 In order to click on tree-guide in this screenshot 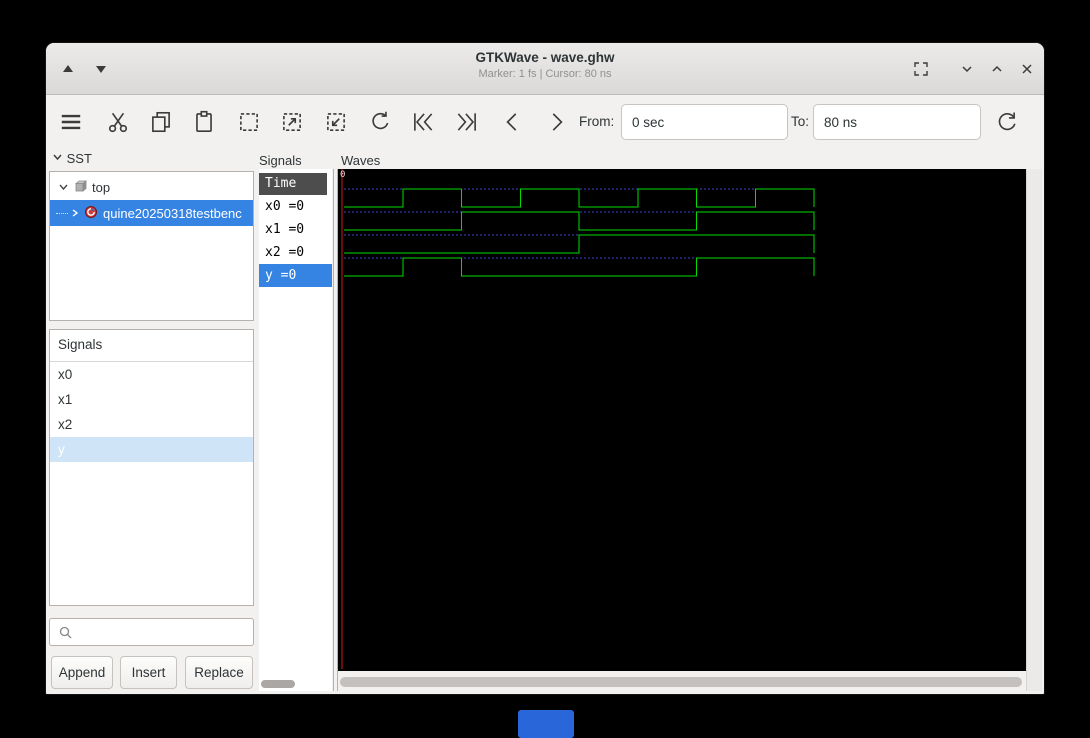, I will do `click(62, 213)`.